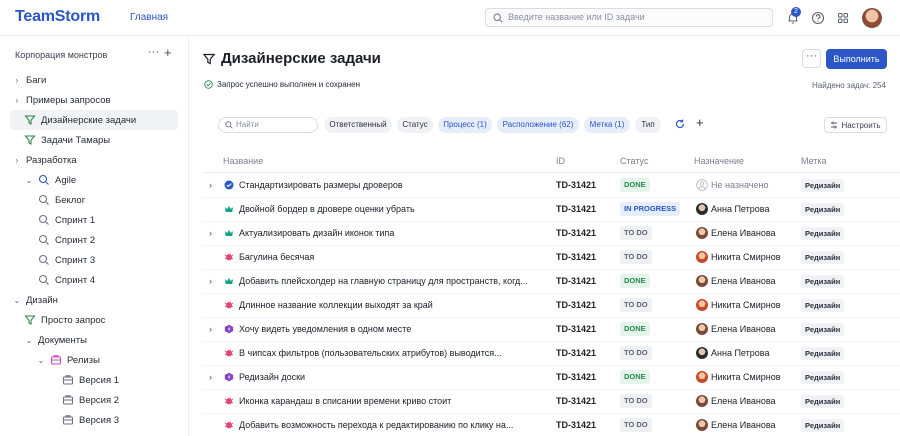  I want to click on apps-grid-icon, so click(843, 18).